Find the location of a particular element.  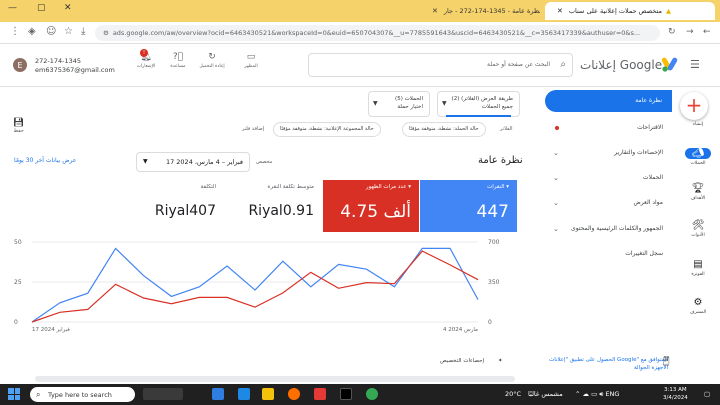

appearance-button: ▭ المظهر is located at coordinates (251, 60).